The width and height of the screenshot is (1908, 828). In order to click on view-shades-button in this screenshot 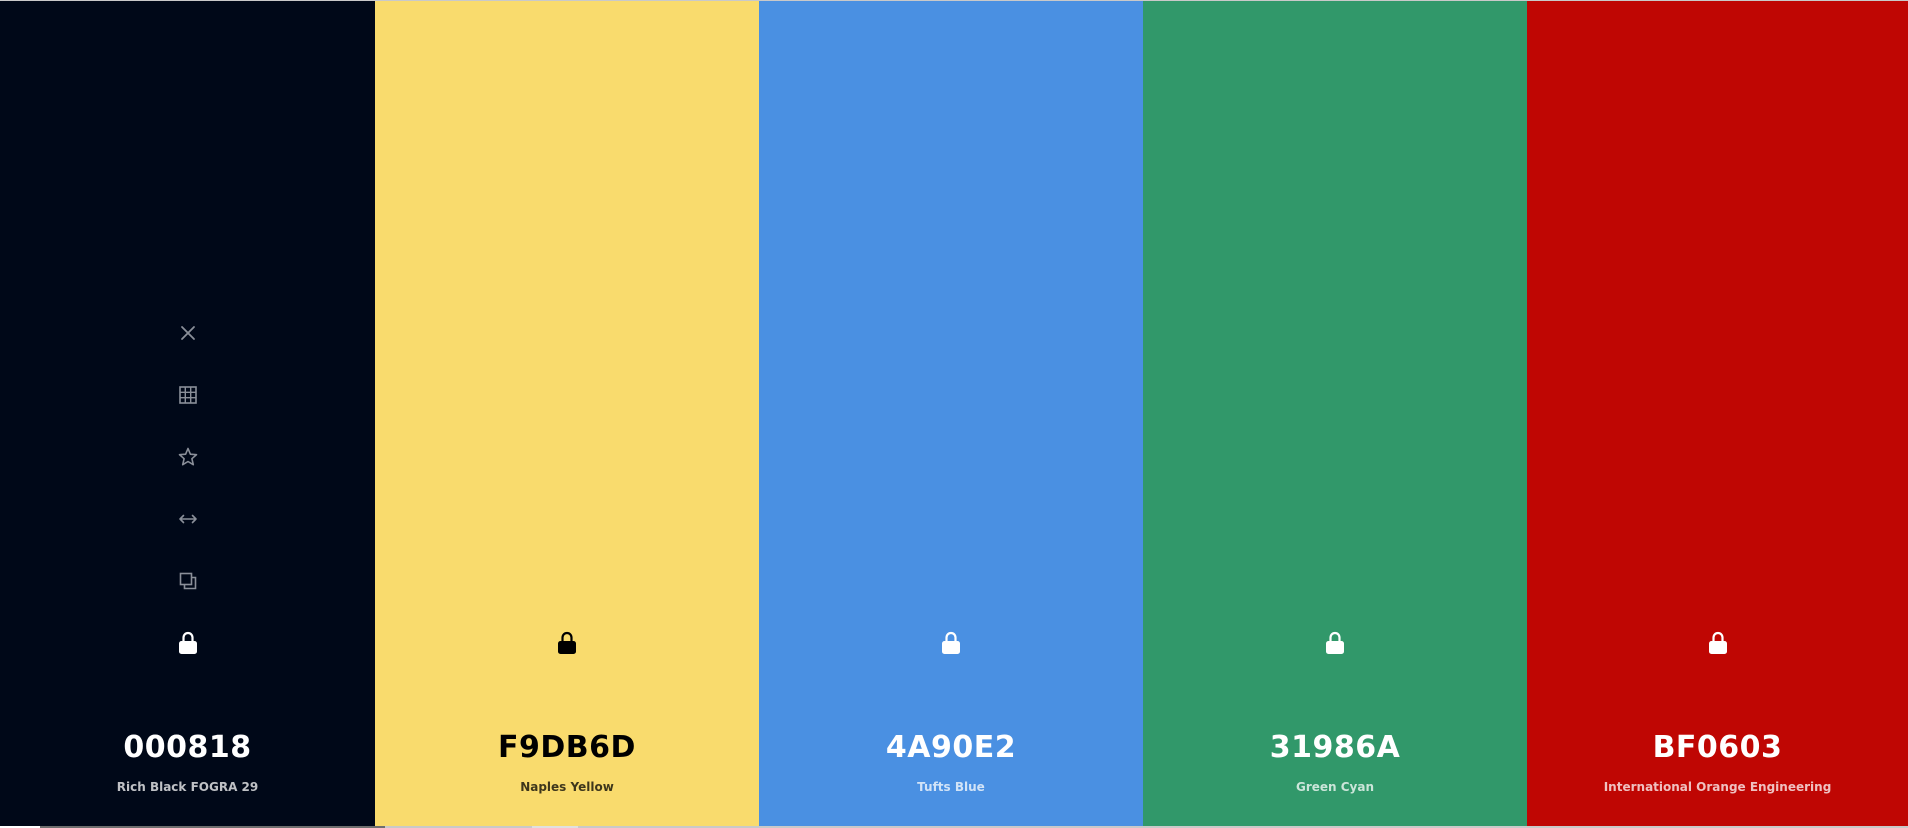, I will do `click(188, 395)`.